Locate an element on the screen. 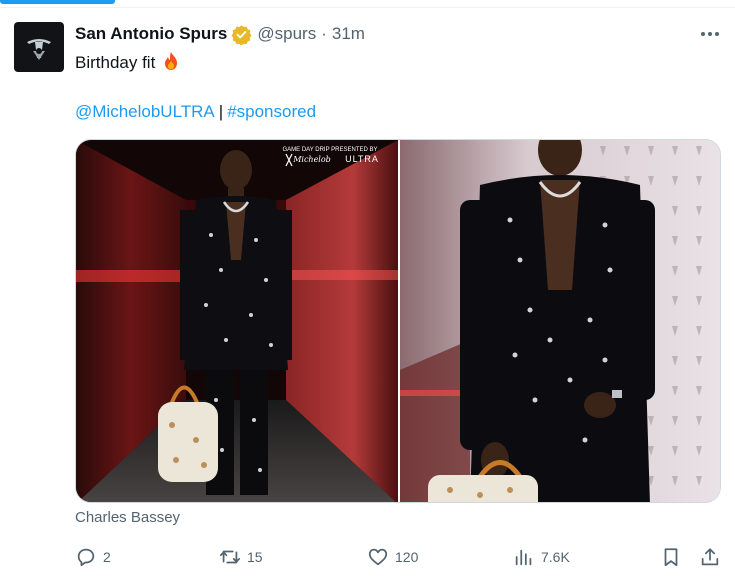  bookmark-button is located at coordinates (671, 557).